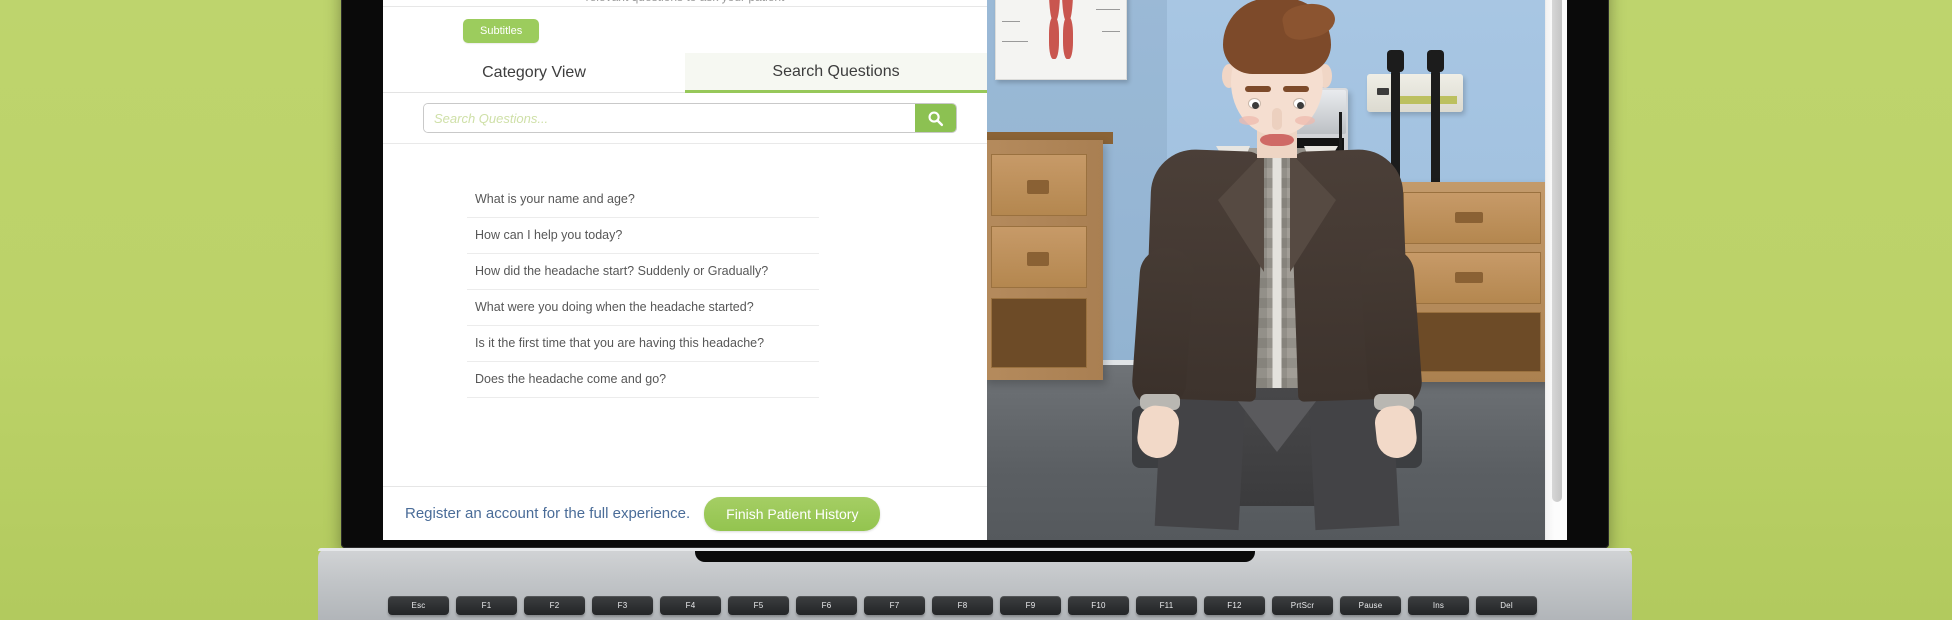 Image resolution: width=1952 pixels, height=620 pixels. I want to click on patient-nose, so click(1277, 119).